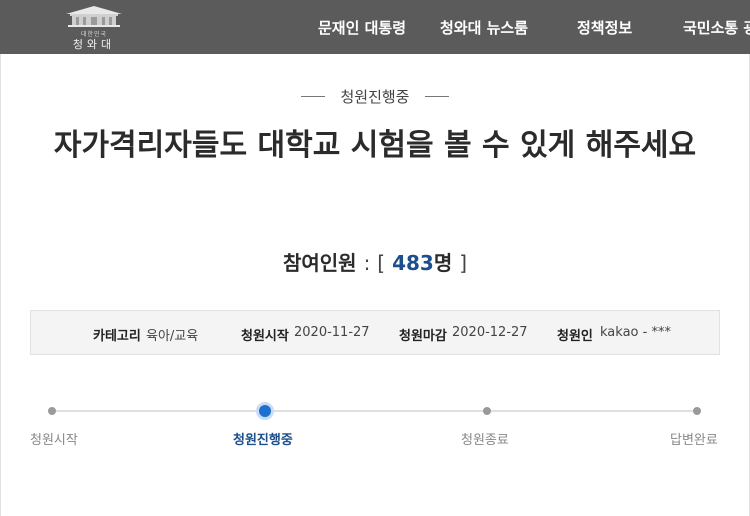 This screenshot has width=750, height=516. What do you see at coordinates (485, 440) in the screenshot?
I see `step-label-closed: 청원종료` at bounding box center [485, 440].